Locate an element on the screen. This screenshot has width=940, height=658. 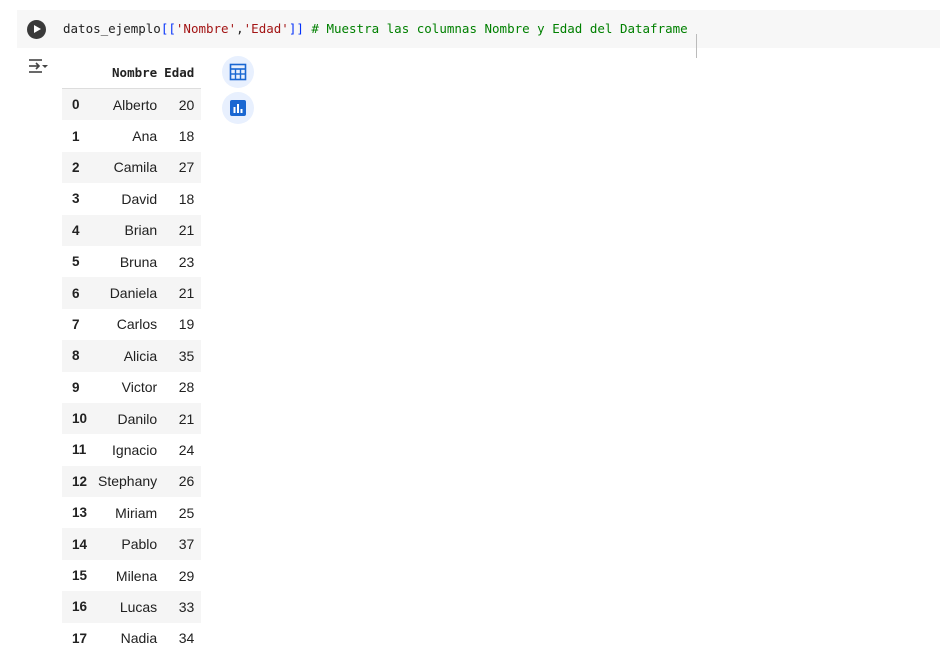
interactive-table-button is located at coordinates (238, 72).